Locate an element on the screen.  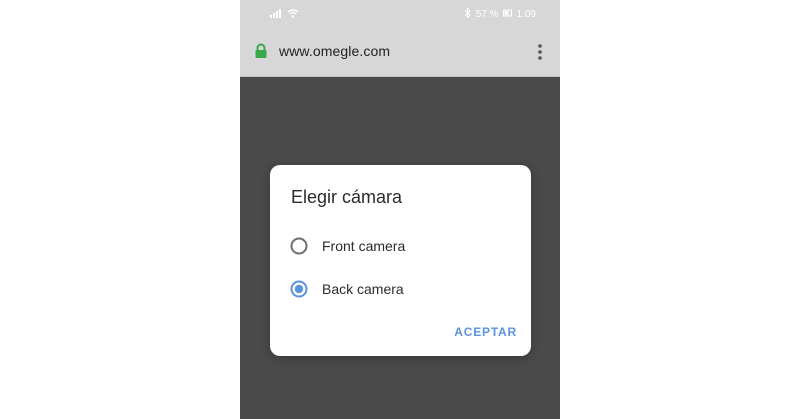
signal-icon is located at coordinates (276, 14).